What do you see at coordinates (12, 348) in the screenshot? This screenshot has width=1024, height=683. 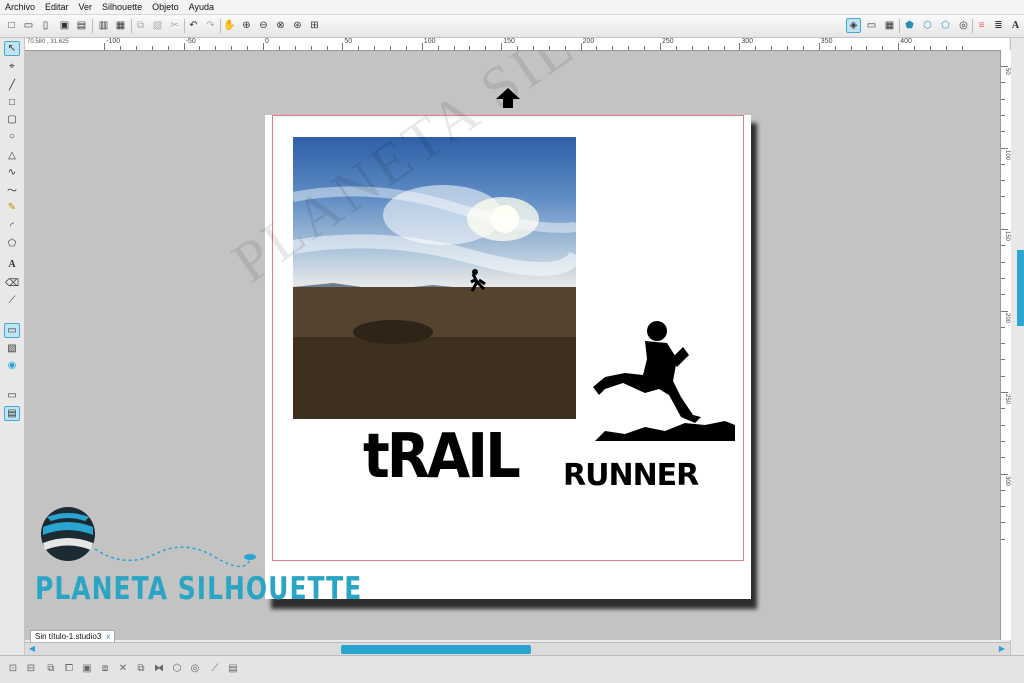 I see `store-icon: ▧` at bounding box center [12, 348].